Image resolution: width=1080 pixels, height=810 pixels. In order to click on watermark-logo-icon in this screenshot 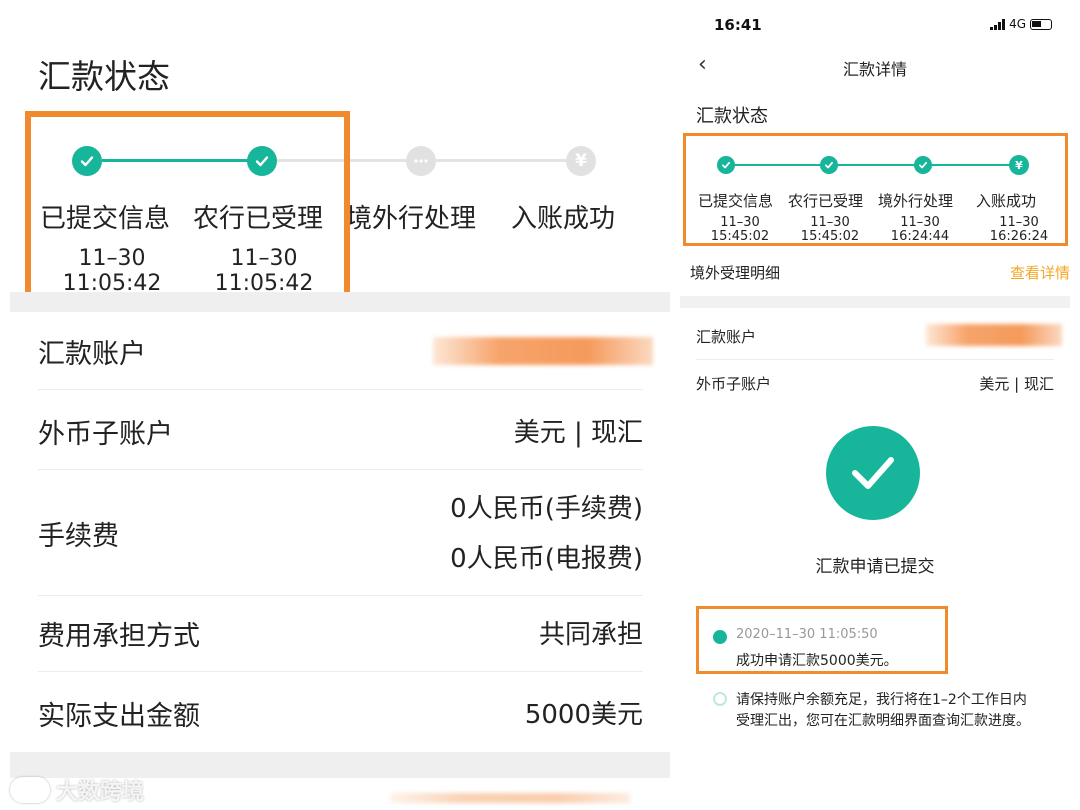, I will do `click(30, 790)`.